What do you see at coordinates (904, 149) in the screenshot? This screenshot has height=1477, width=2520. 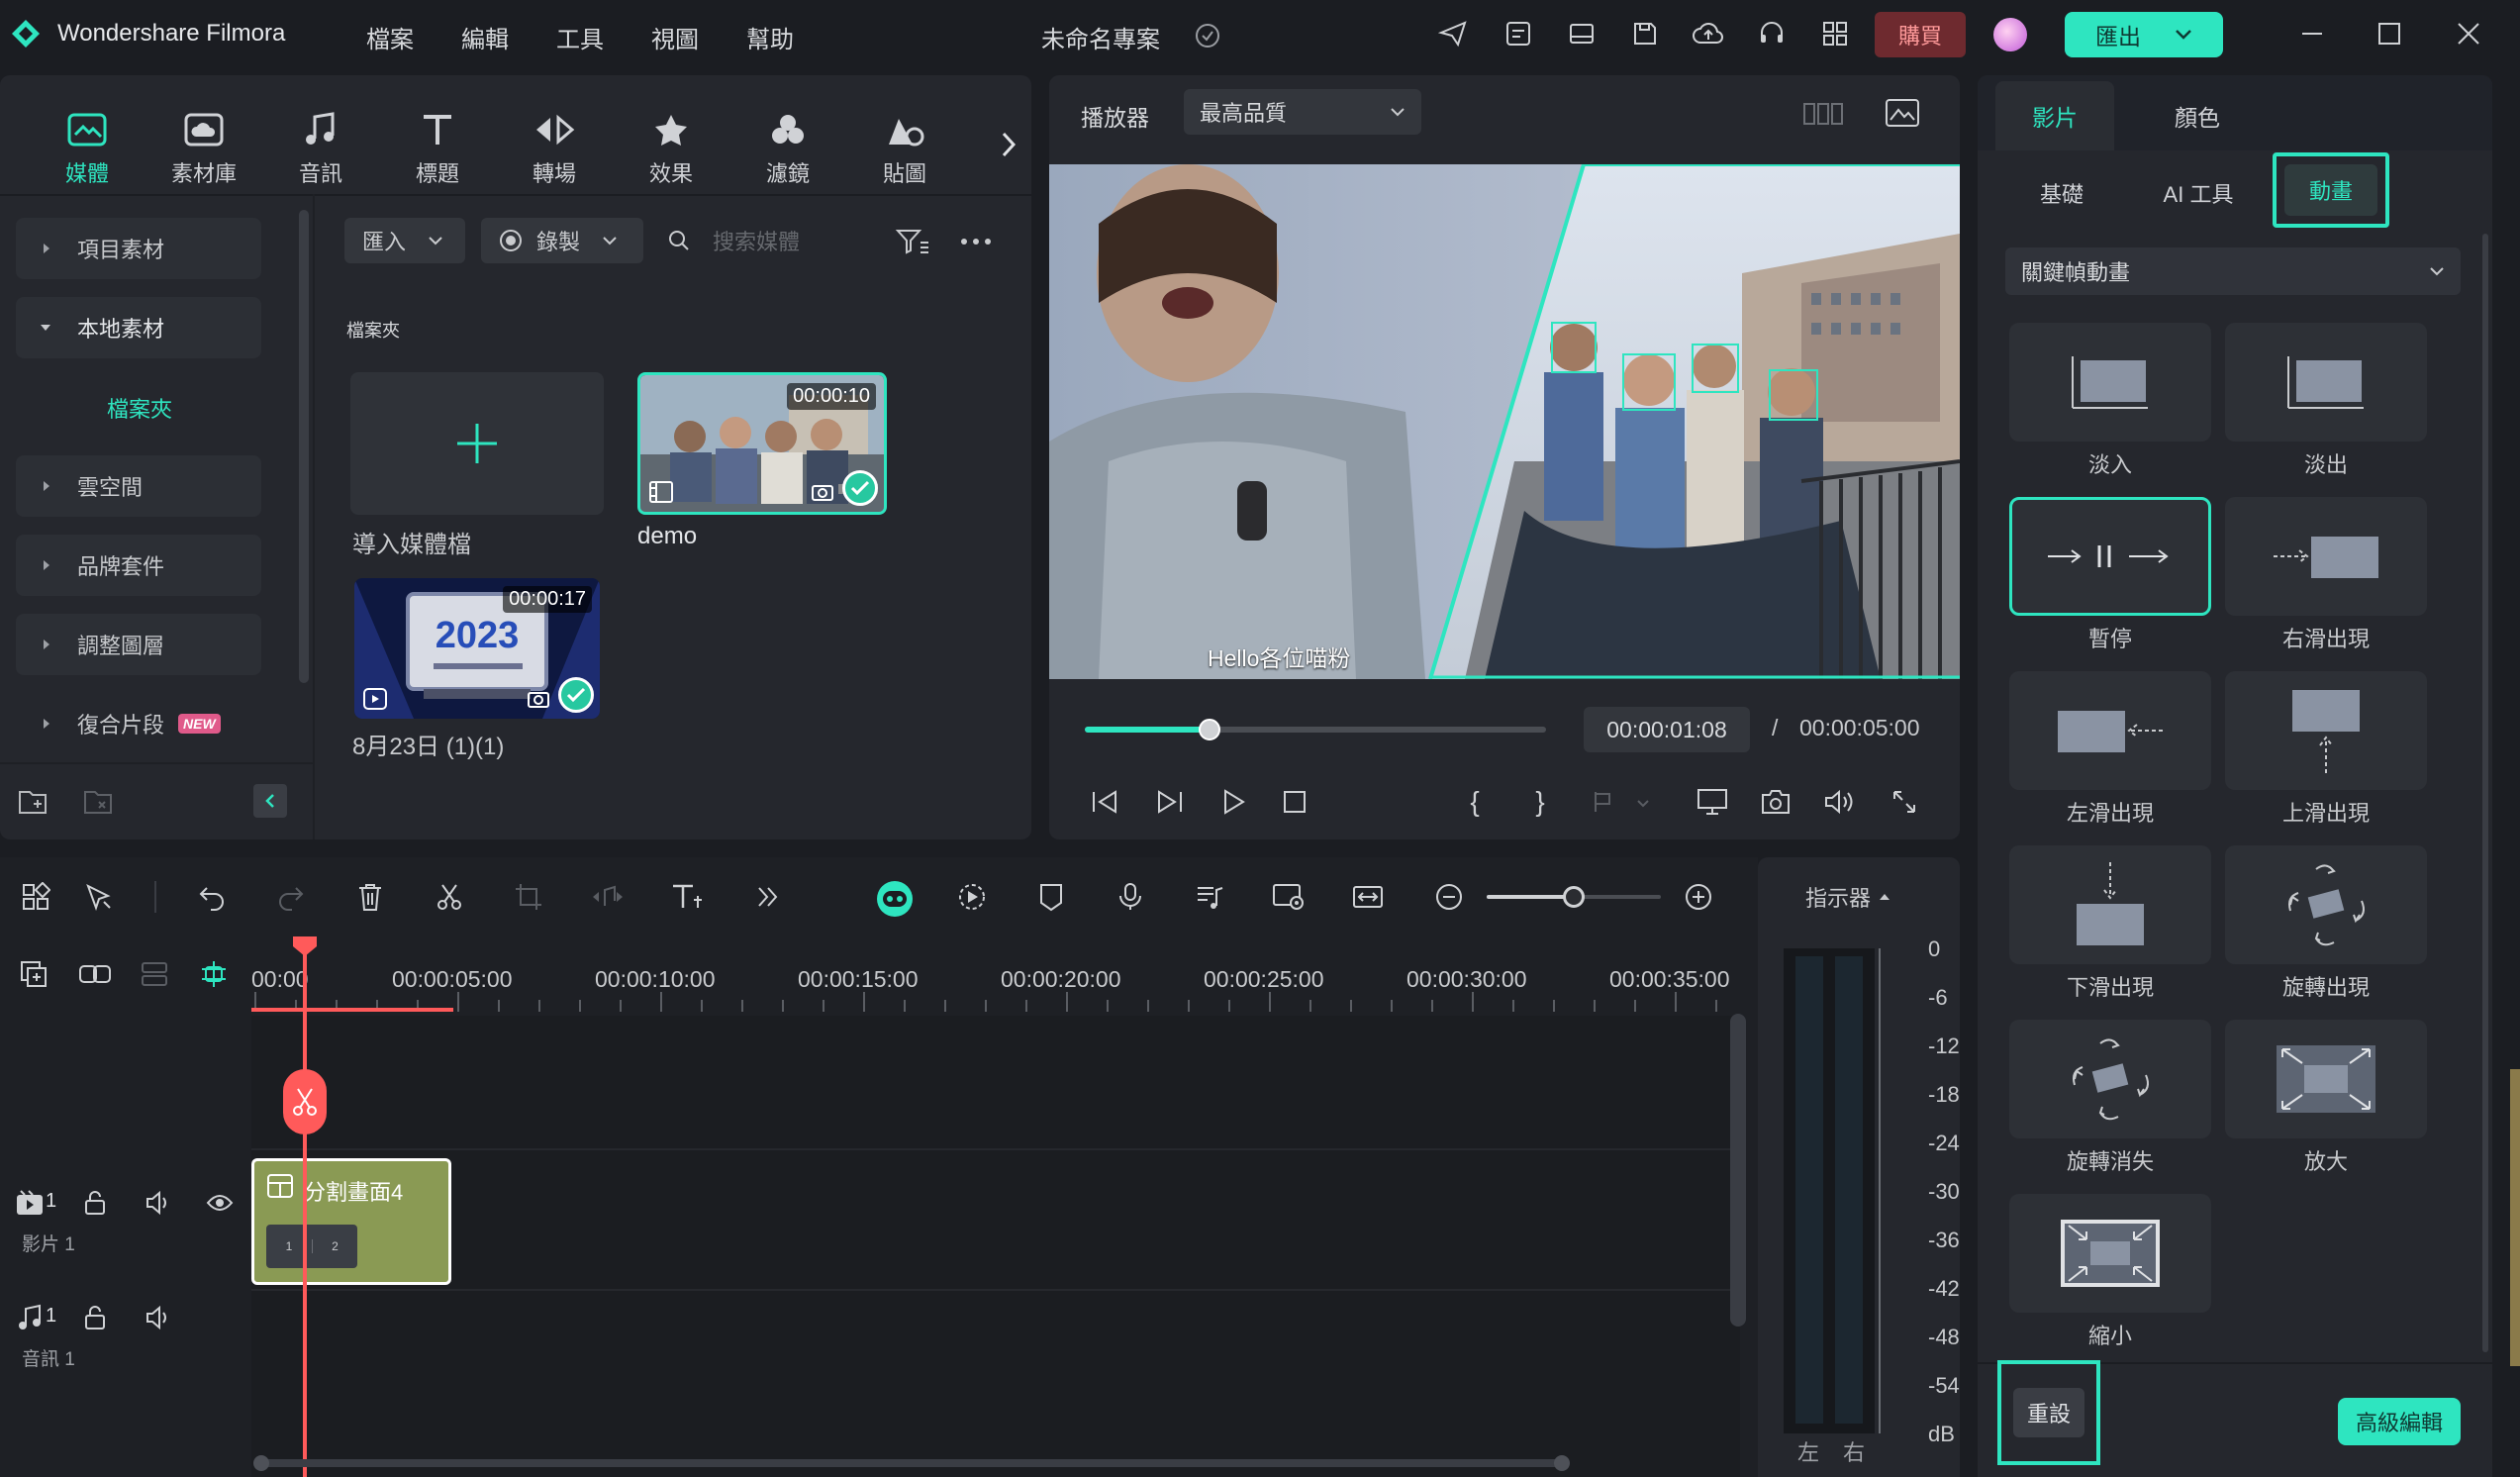 I see `tab-stickers: 貼圖` at bounding box center [904, 149].